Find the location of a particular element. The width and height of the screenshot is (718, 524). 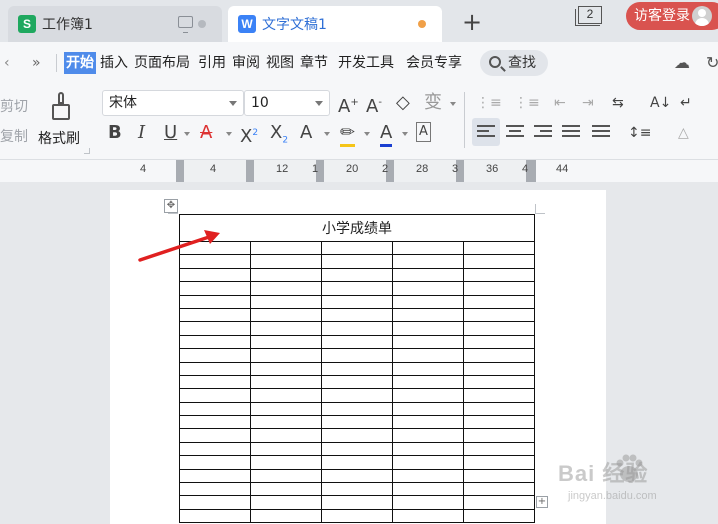

tab-workbook: S 工作簿1 is located at coordinates (115, 24).